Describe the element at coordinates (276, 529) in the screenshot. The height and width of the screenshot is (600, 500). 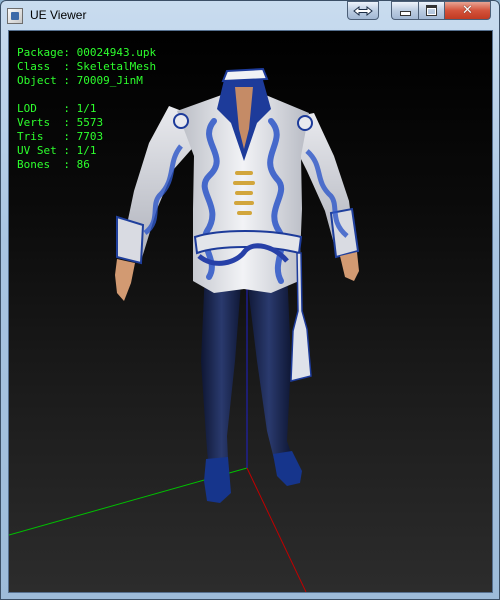
I see `axis-y` at that location.